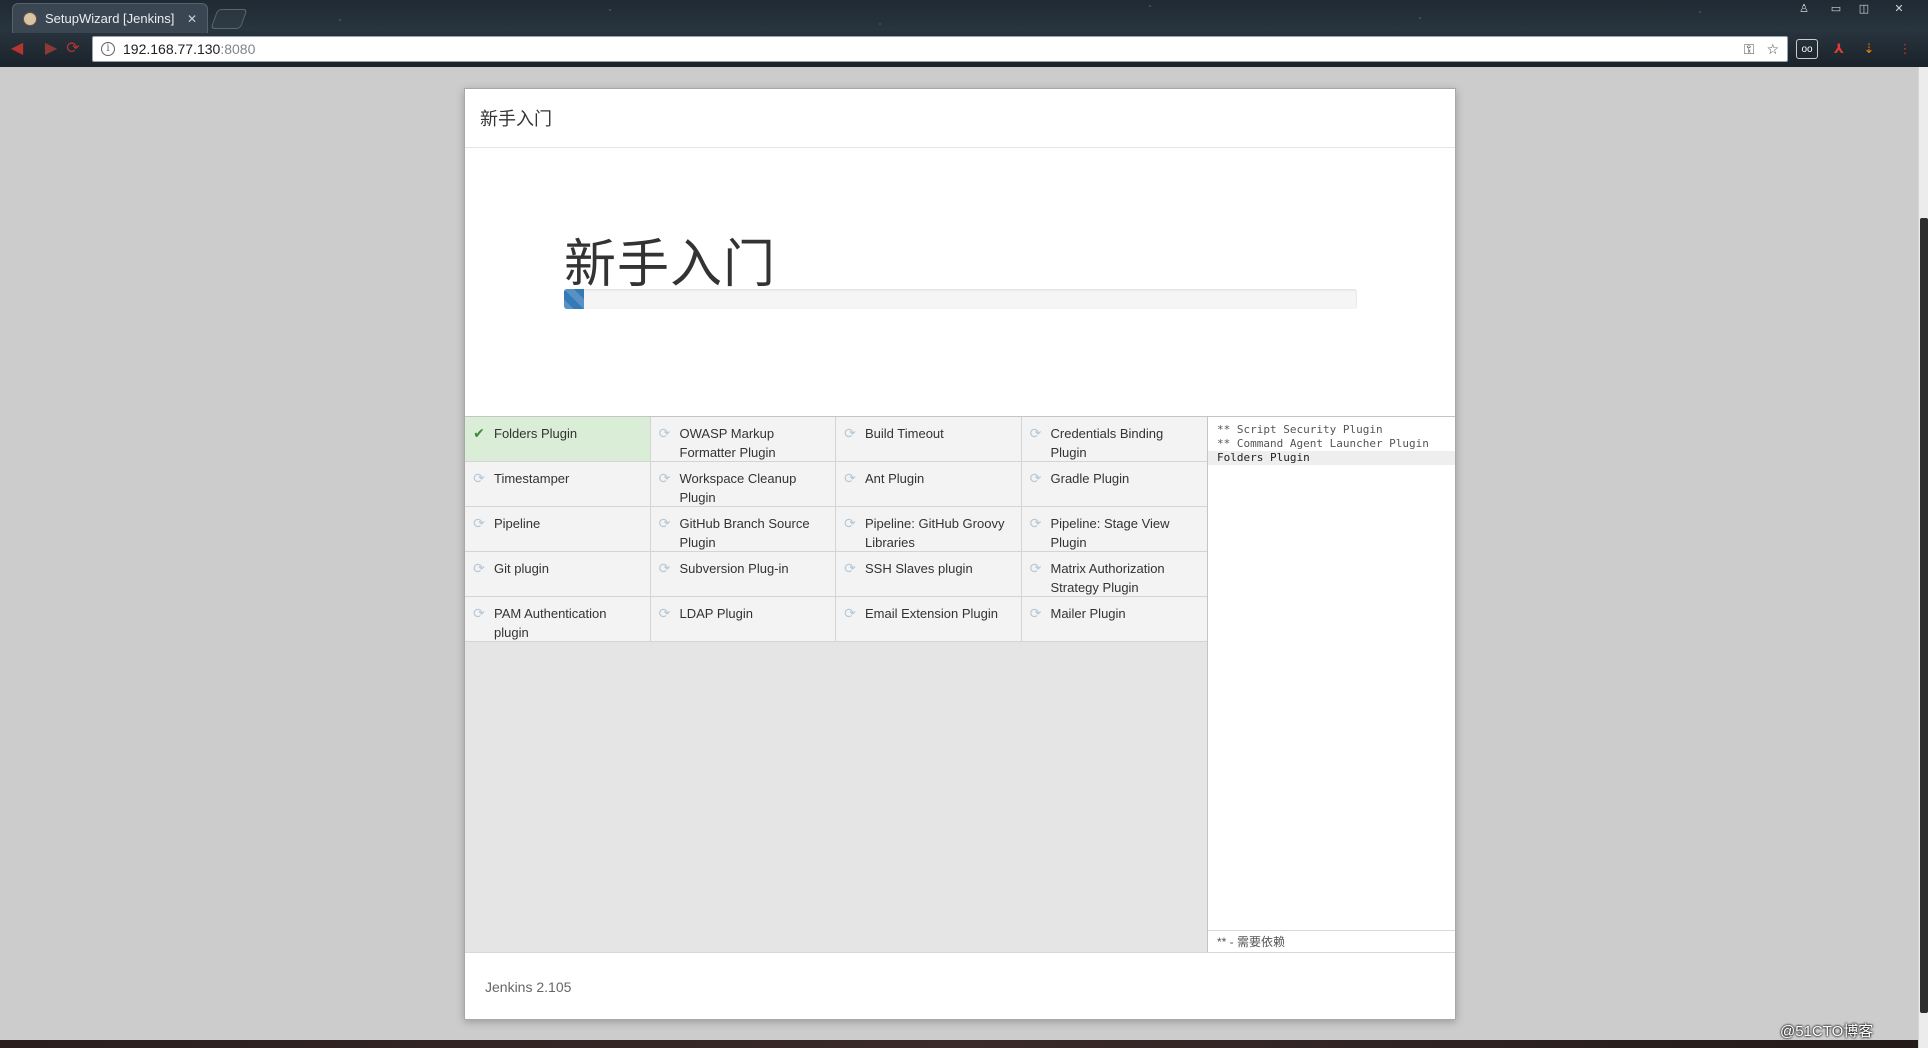  What do you see at coordinates (670, 265) in the screenshot?
I see `page-title: 新手入门` at bounding box center [670, 265].